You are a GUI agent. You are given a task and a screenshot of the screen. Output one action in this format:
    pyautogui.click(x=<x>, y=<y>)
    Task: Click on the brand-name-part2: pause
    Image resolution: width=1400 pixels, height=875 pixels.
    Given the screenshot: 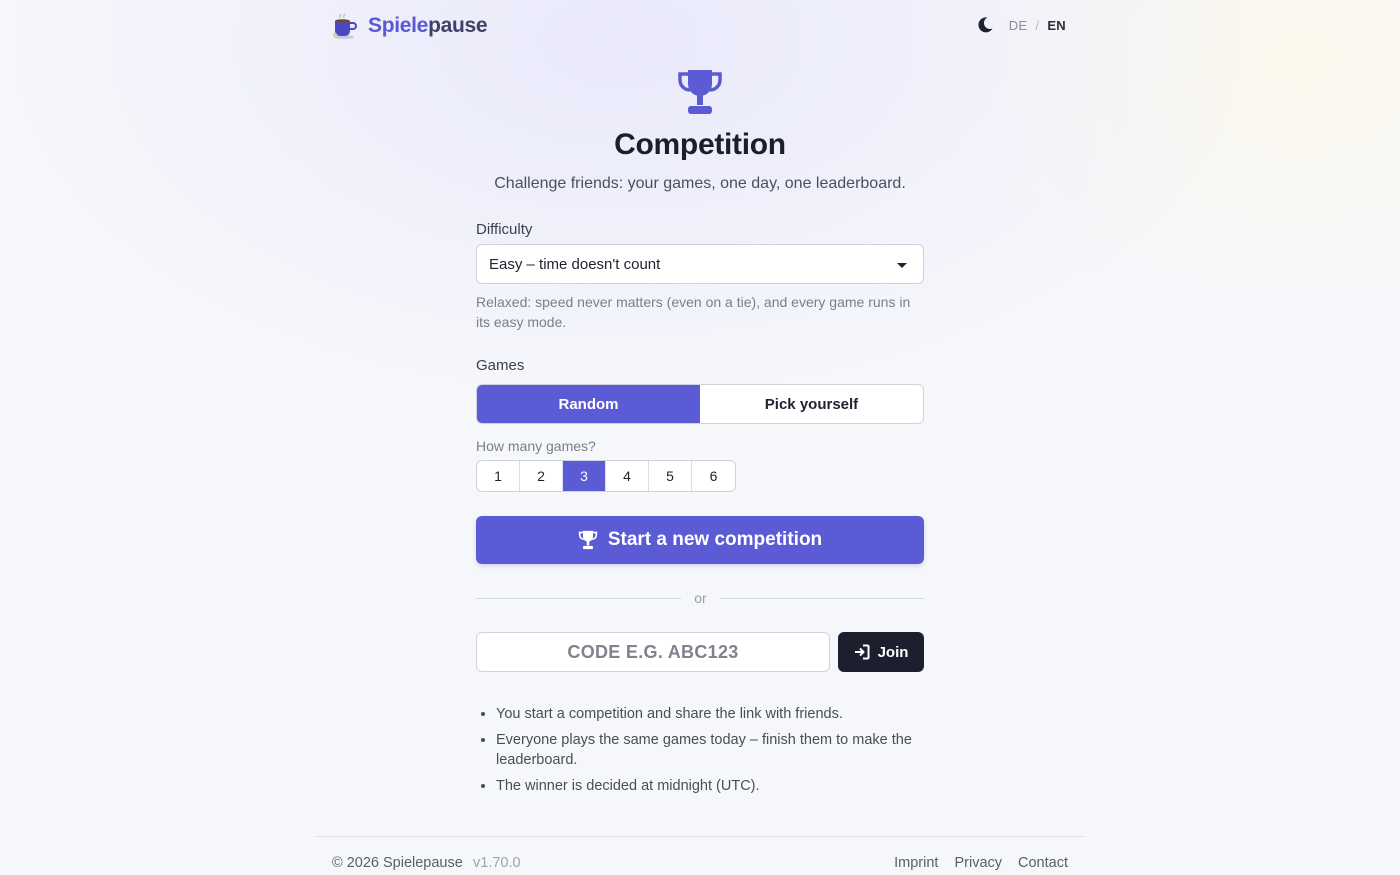 What is the action you would take?
    pyautogui.click(x=458, y=25)
    